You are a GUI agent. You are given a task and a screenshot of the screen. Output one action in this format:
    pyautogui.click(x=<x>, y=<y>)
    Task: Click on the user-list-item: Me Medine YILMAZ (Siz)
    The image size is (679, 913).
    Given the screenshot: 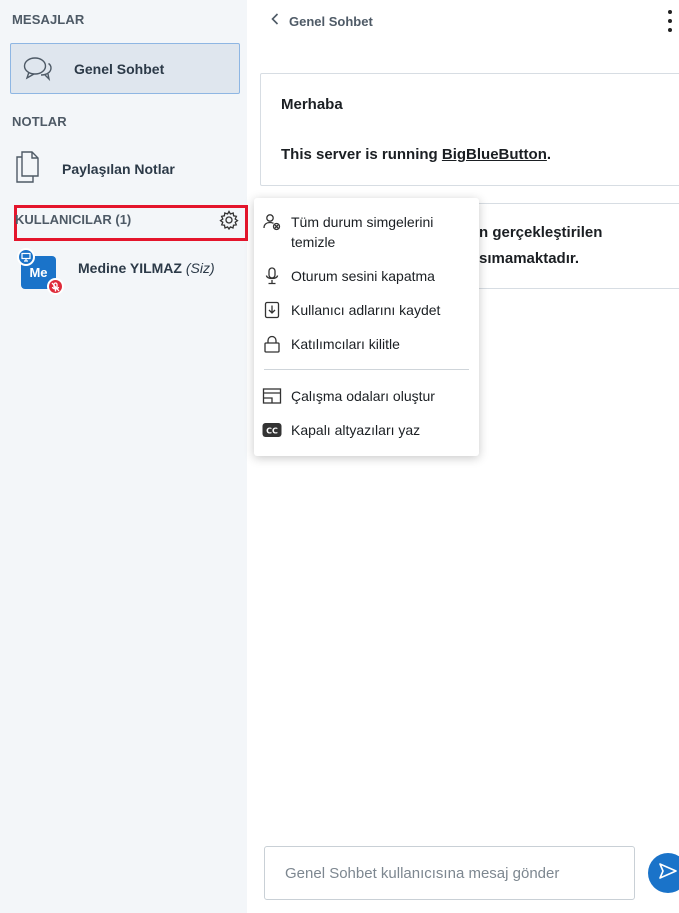 What is the action you would take?
    pyautogui.click(x=128, y=271)
    